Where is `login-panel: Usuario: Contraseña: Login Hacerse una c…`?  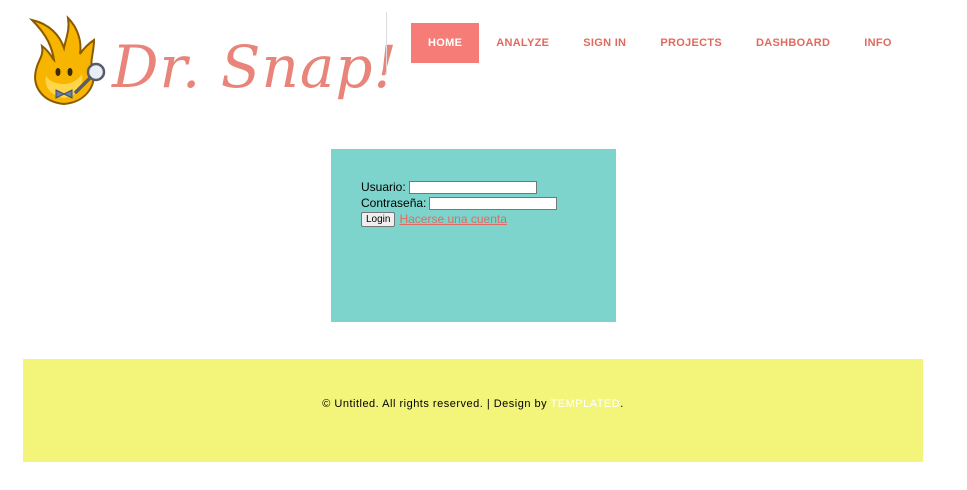
login-panel: Usuario: Contraseña: Login Hacerse una c… is located at coordinates (473, 235).